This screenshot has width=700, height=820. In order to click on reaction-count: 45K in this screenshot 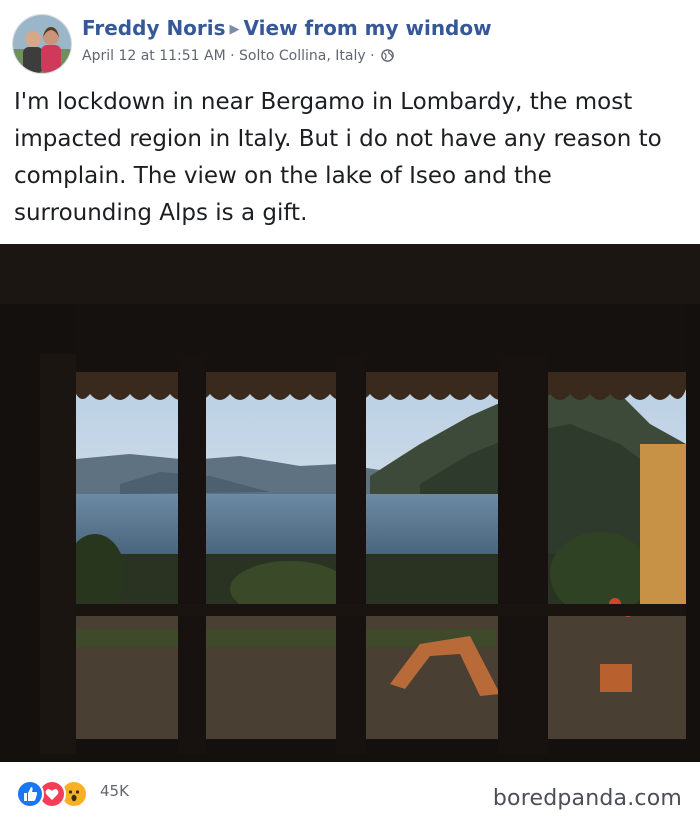, I will do `click(114, 791)`.